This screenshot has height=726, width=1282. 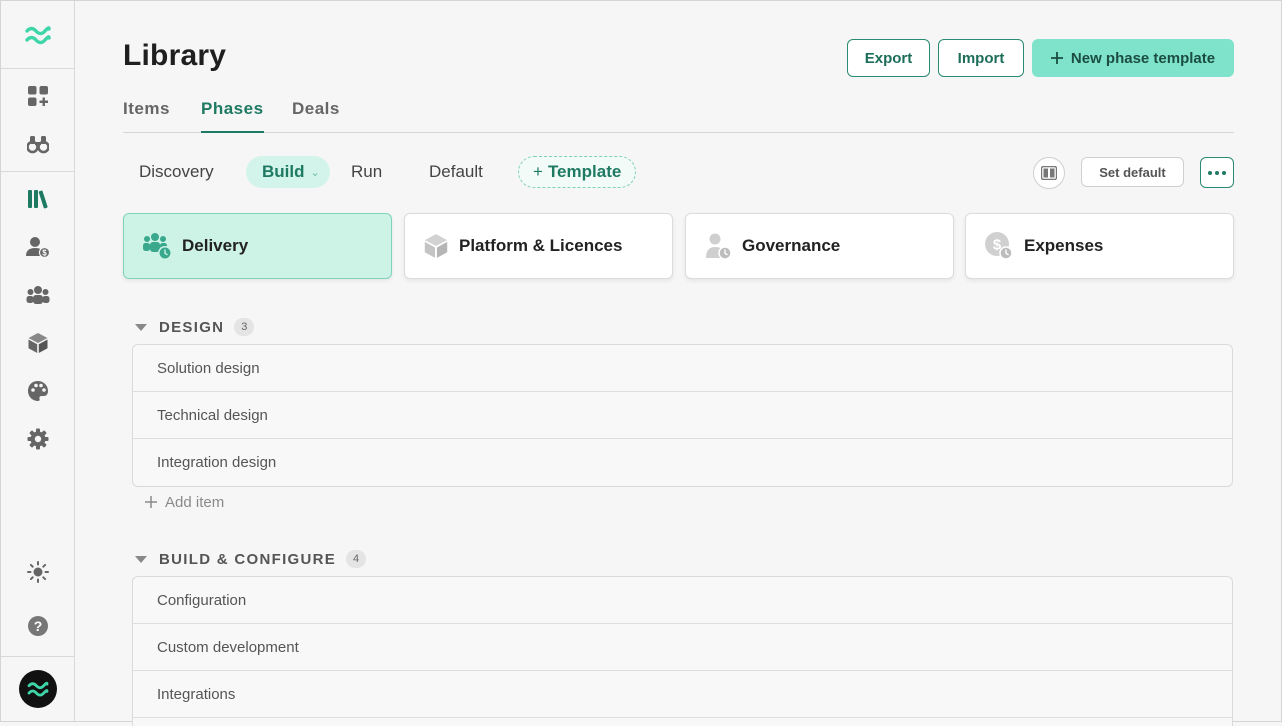 What do you see at coordinates (176, 172) in the screenshot?
I see `phase-tab-discovery: Discovery` at bounding box center [176, 172].